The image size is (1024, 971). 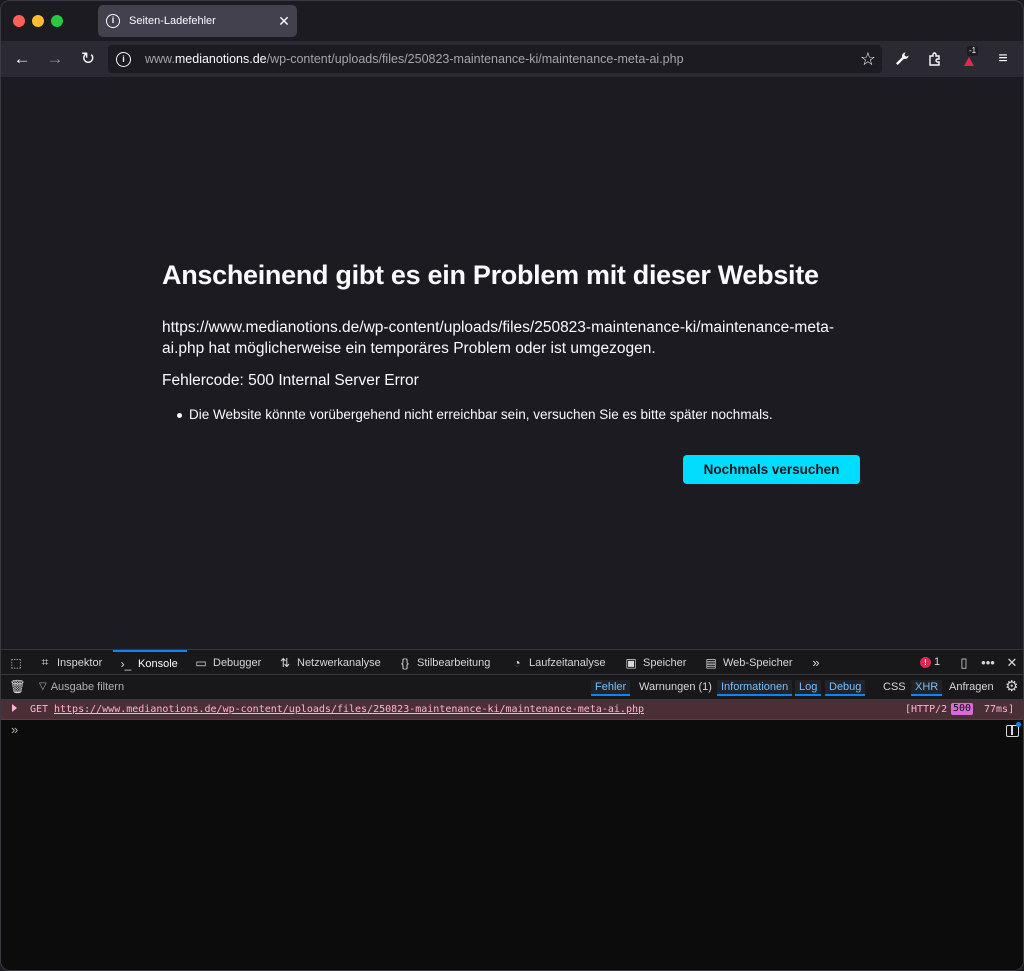 What do you see at coordinates (38, 21) in the screenshot?
I see `minimize-window-button` at bounding box center [38, 21].